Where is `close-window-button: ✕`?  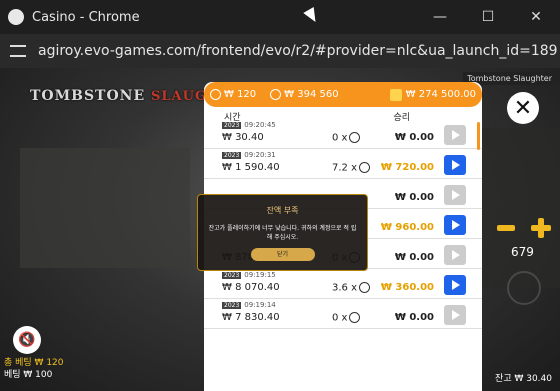
close-window-button: ✕ is located at coordinates (536, 17).